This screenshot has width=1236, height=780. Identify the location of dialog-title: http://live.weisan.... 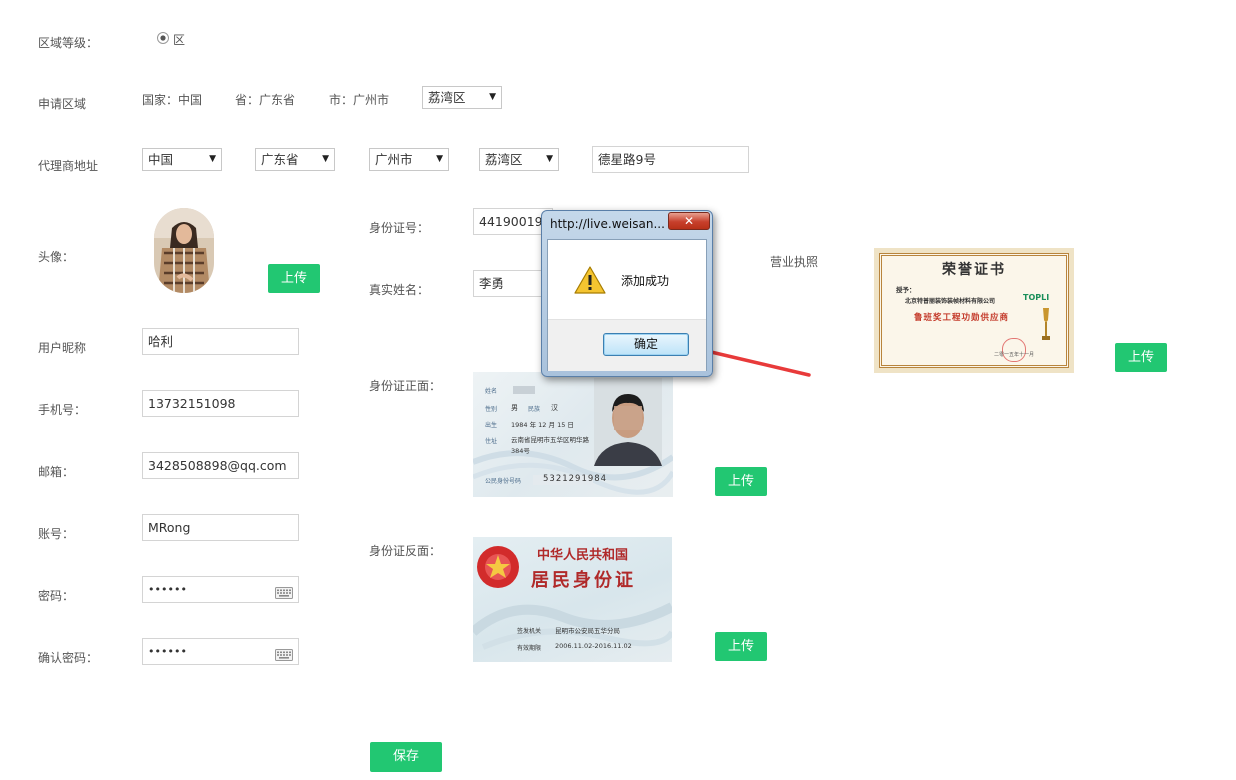
(607, 224).